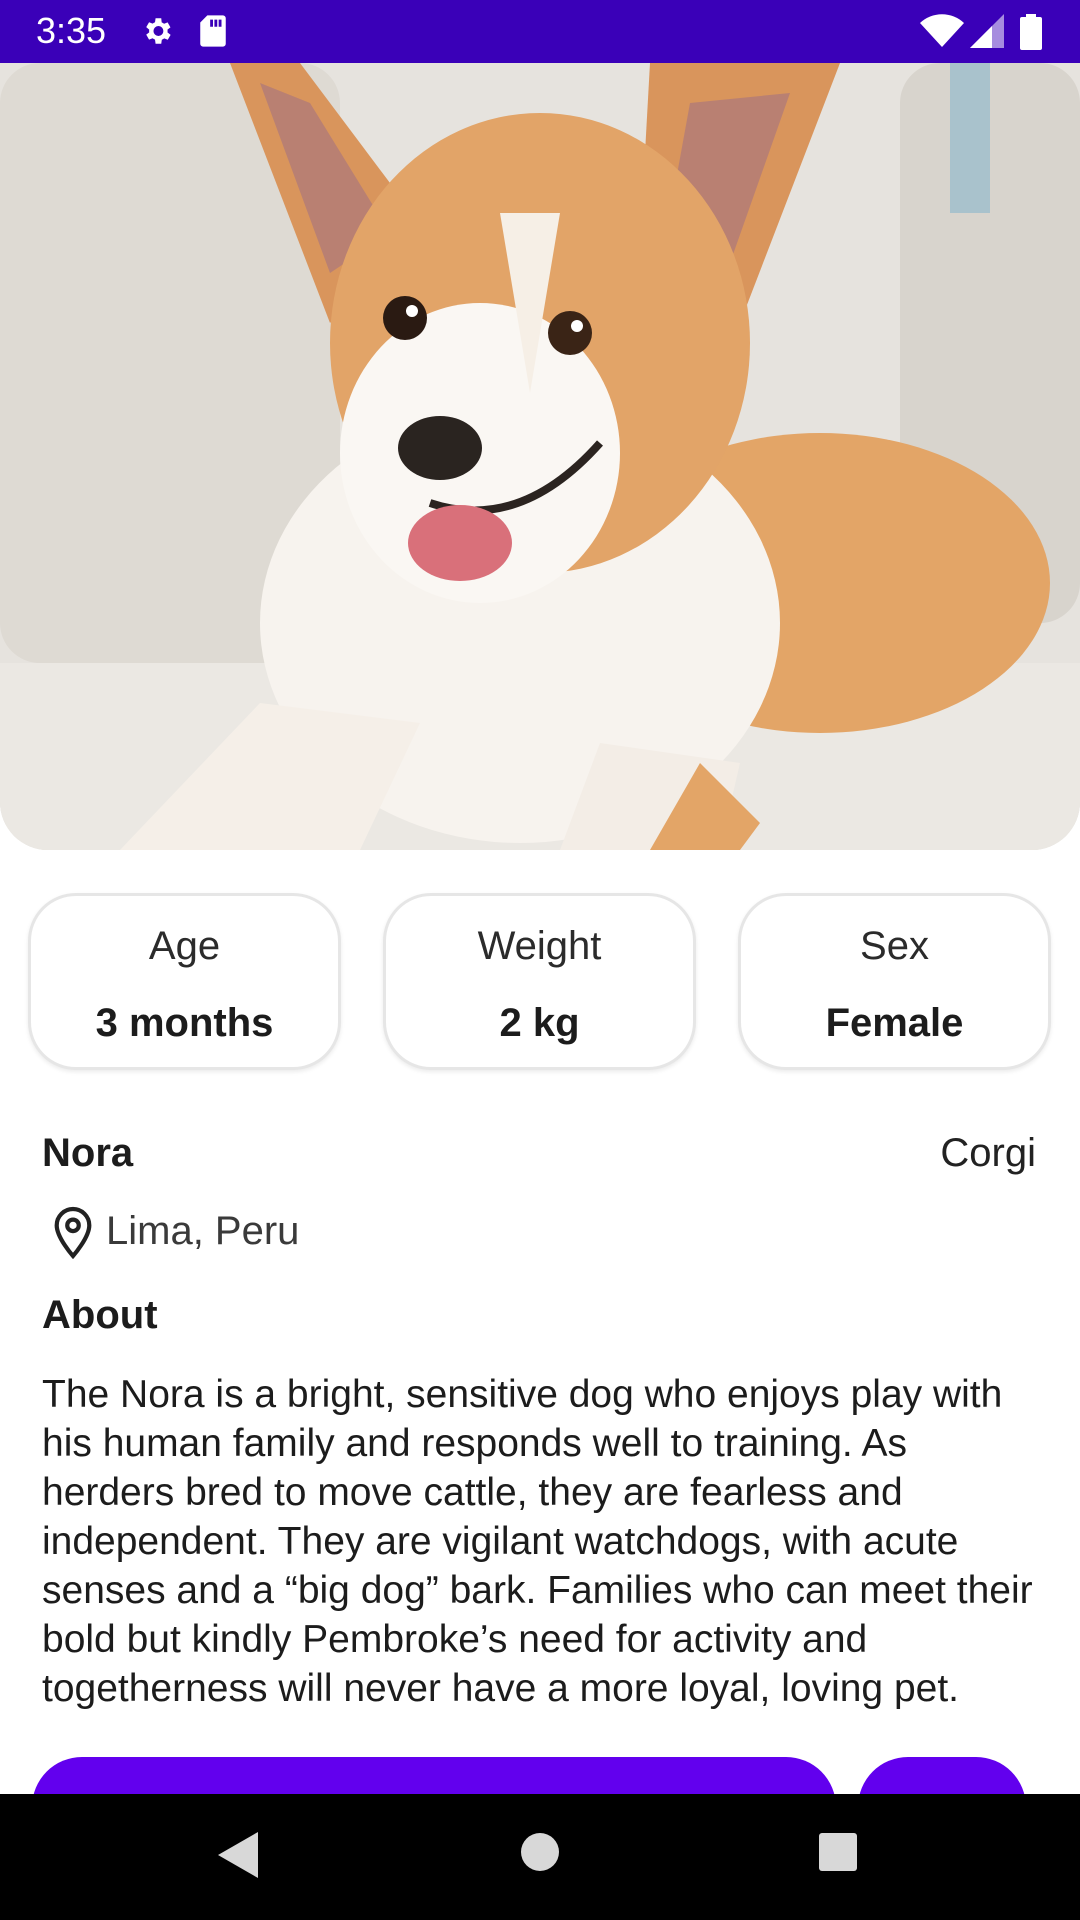 The width and height of the screenshot is (1080, 1920). What do you see at coordinates (539, 1023) in the screenshot?
I see `stat-value: 2 kg` at bounding box center [539, 1023].